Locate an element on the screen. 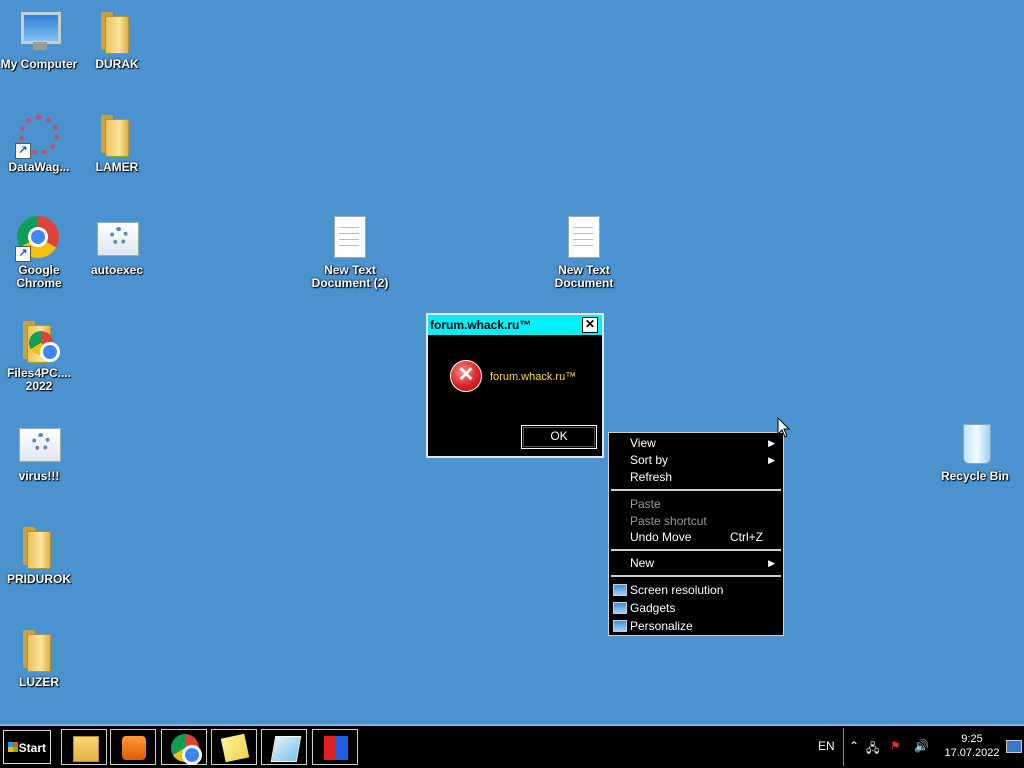 This screenshot has width=1024, height=768. desktop-icon-label: autoexec is located at coordinates (117, 270).